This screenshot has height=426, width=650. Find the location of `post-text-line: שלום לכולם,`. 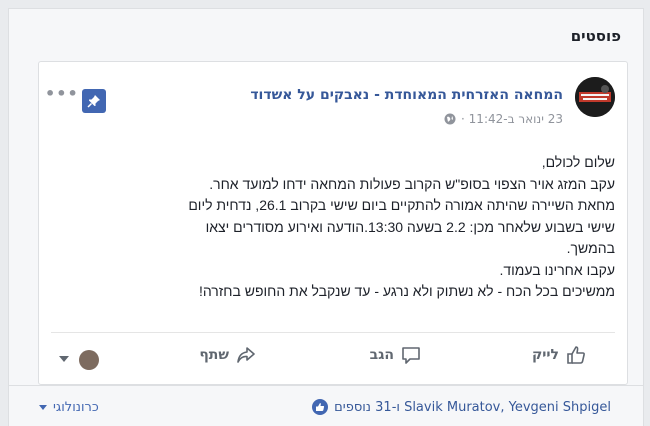

post-text-line: שלום לכולם, is located at coordinates (578, 162).